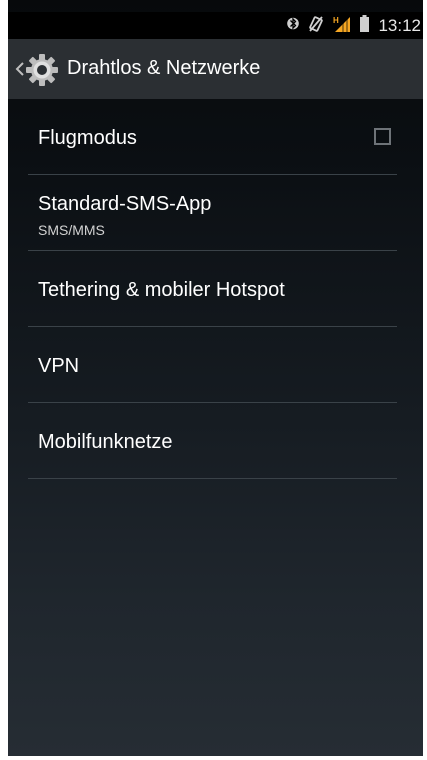 This screenshot has height=760, width=427. I want to click on airplane-mode-checkbox, so click(382, 136).